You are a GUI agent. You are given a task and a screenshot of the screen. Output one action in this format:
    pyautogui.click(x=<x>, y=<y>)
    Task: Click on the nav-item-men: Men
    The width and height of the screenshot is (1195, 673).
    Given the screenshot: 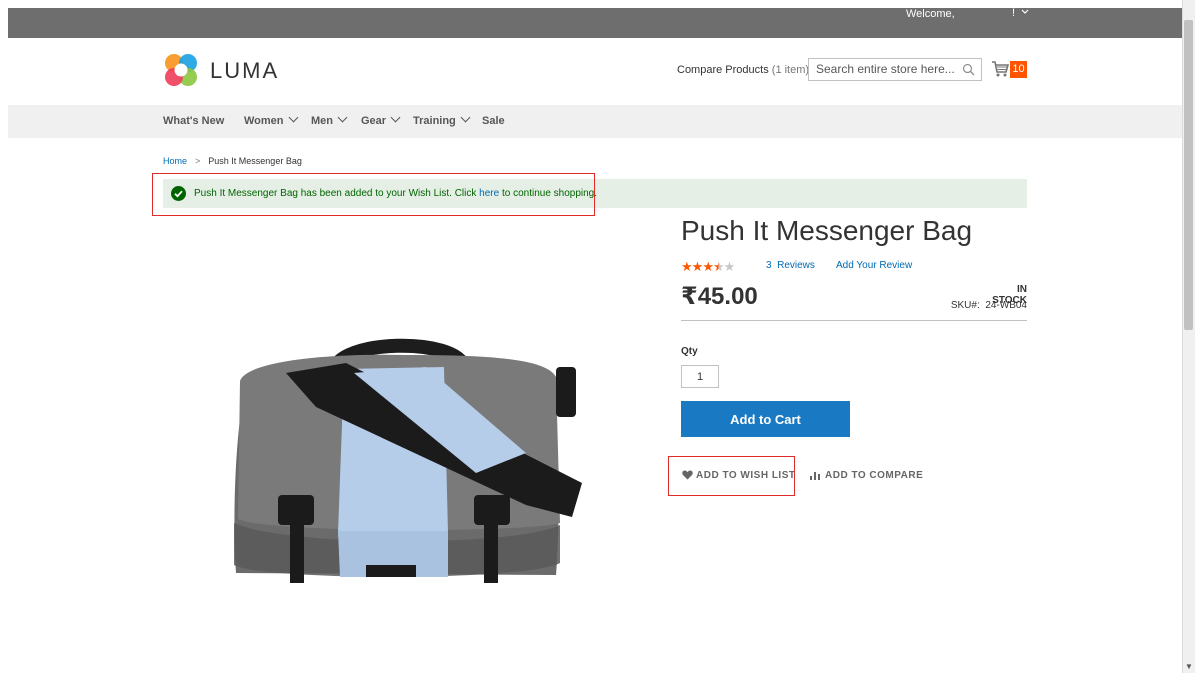 What is the action you would take?
    pyautogui.click(x=329, y=119)
    